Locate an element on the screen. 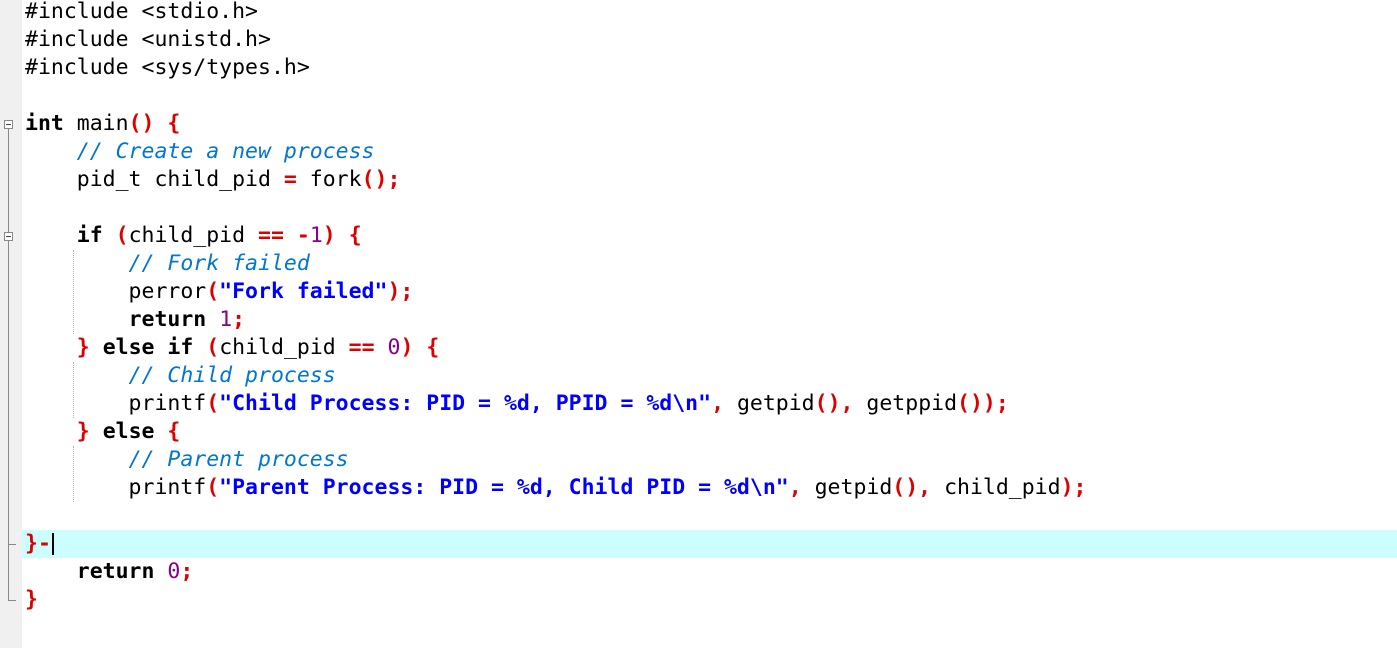 This screenshot has width=1397, height=648. code-line: if (child_pid == -1) { is located at coordinates (698, 236).